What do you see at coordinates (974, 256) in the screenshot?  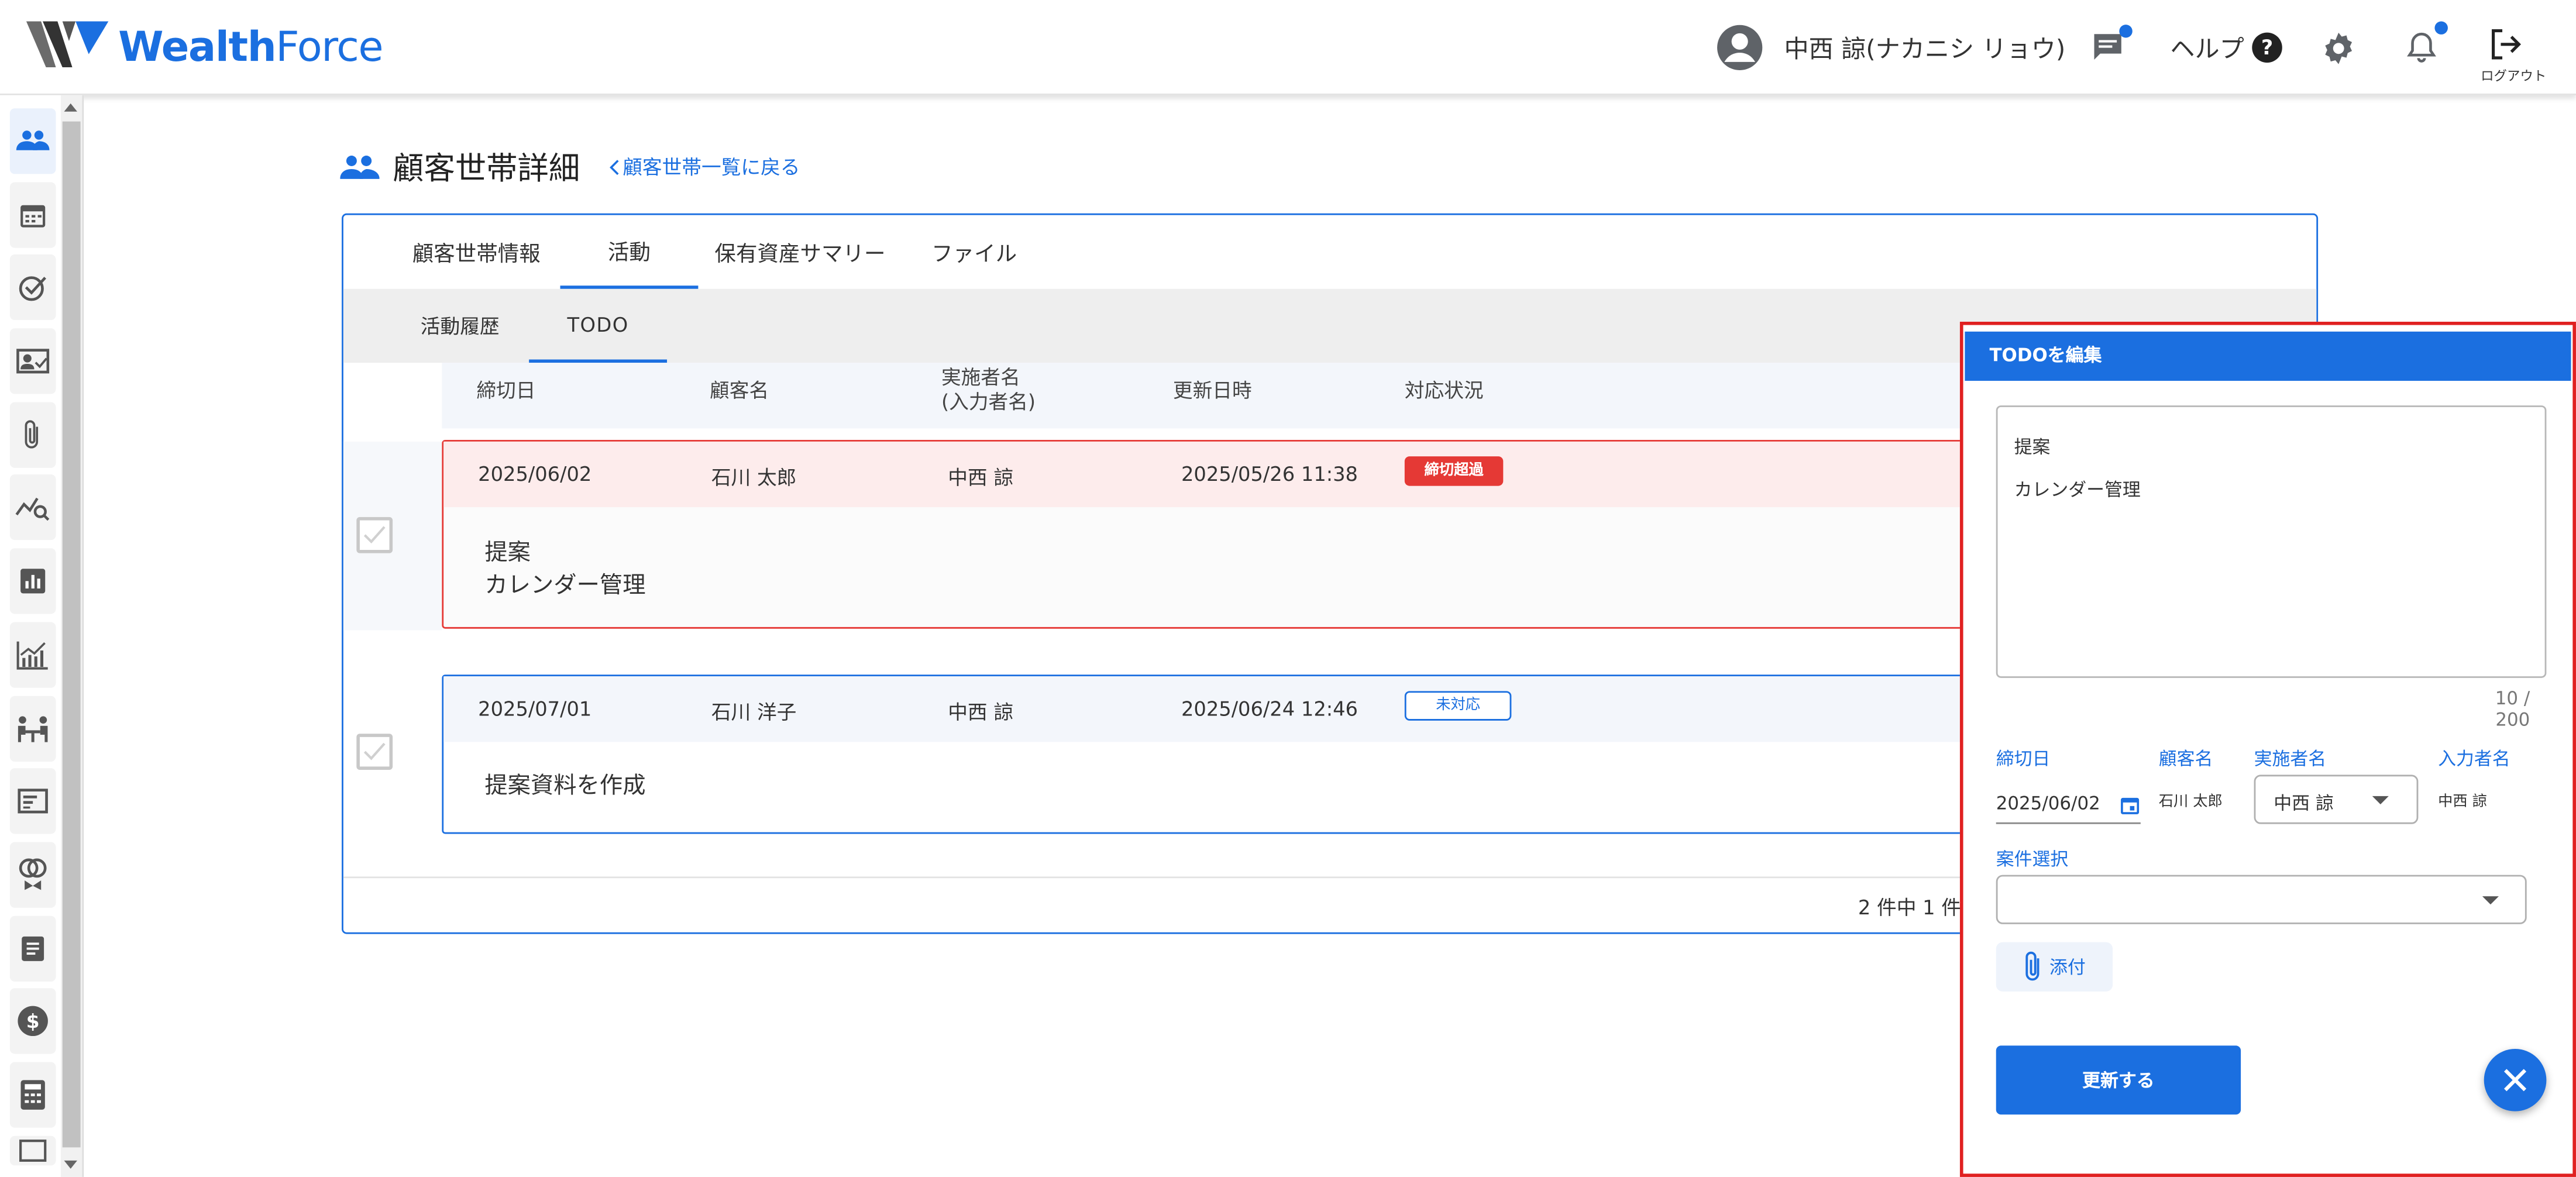 I see `tab-label: ファイル` at bounding box center [974, 256].